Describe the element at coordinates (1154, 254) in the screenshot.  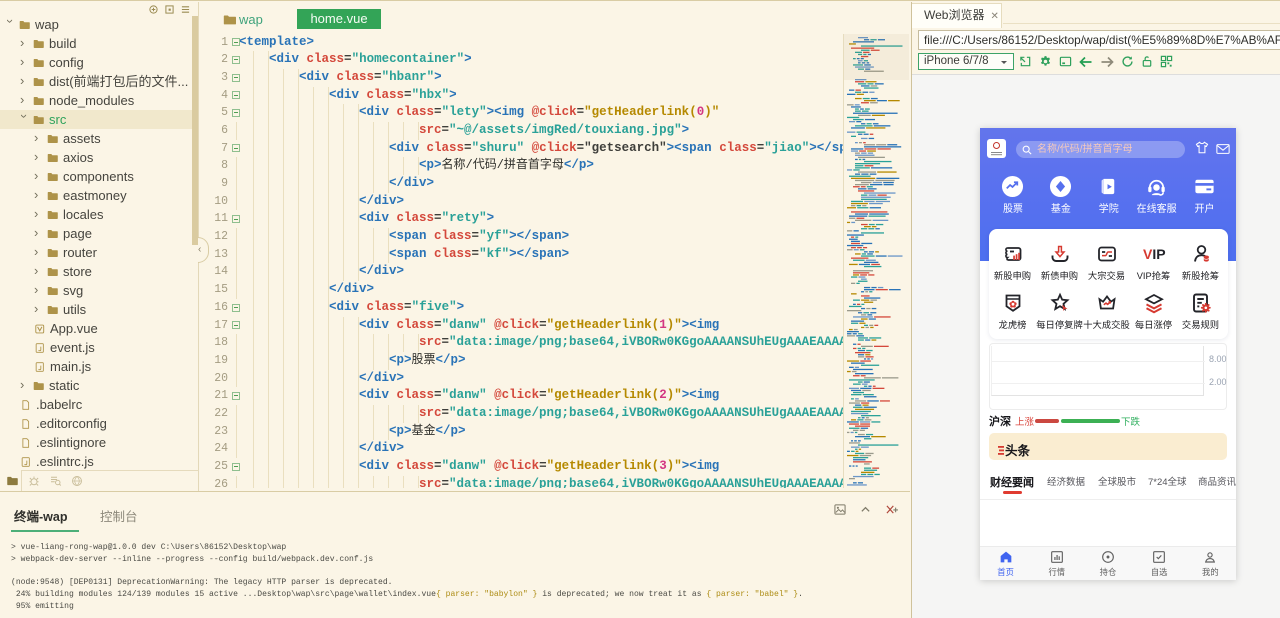
I see `svg-text: VIP` at that location.